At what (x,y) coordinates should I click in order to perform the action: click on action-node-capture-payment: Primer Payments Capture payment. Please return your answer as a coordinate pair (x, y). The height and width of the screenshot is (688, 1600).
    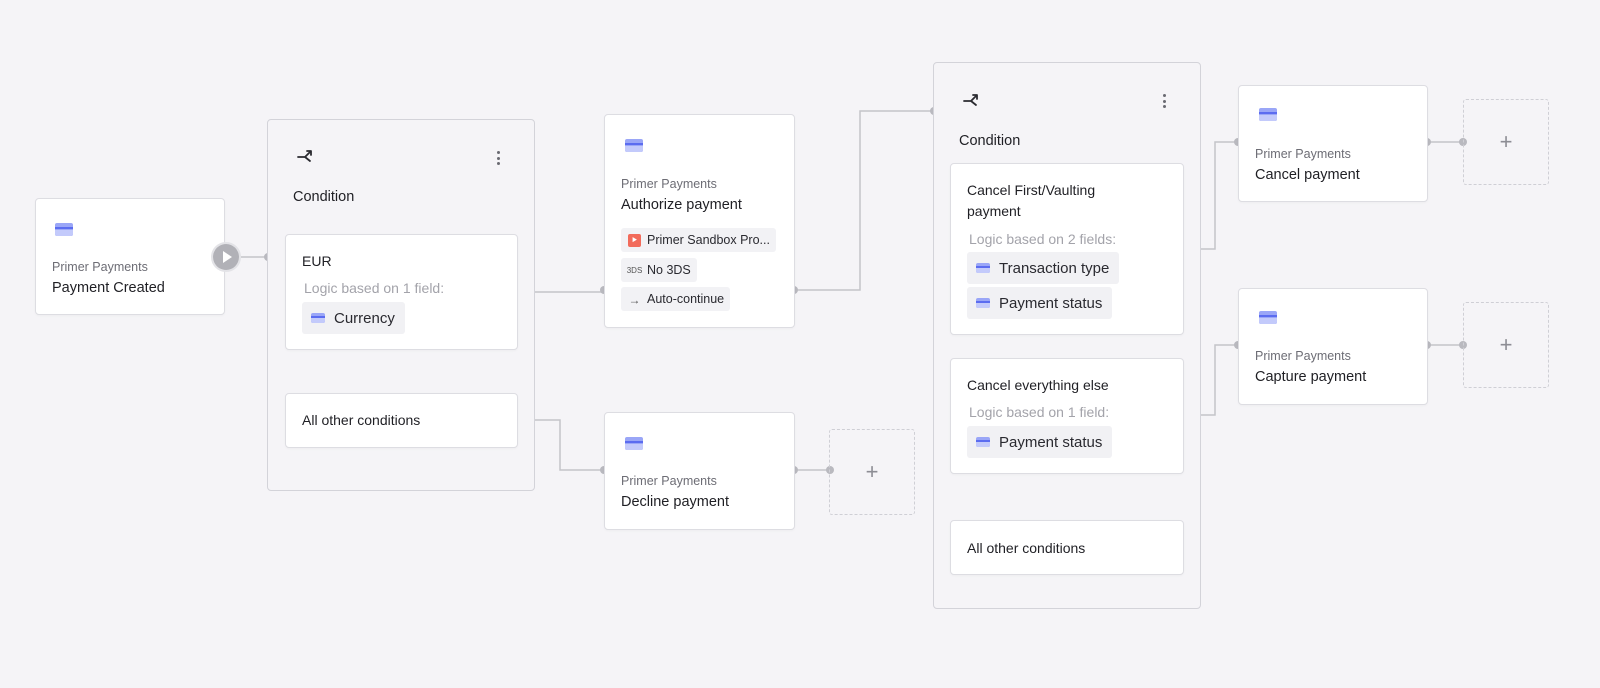
    Looking at the image, I should click on (1333, 346).